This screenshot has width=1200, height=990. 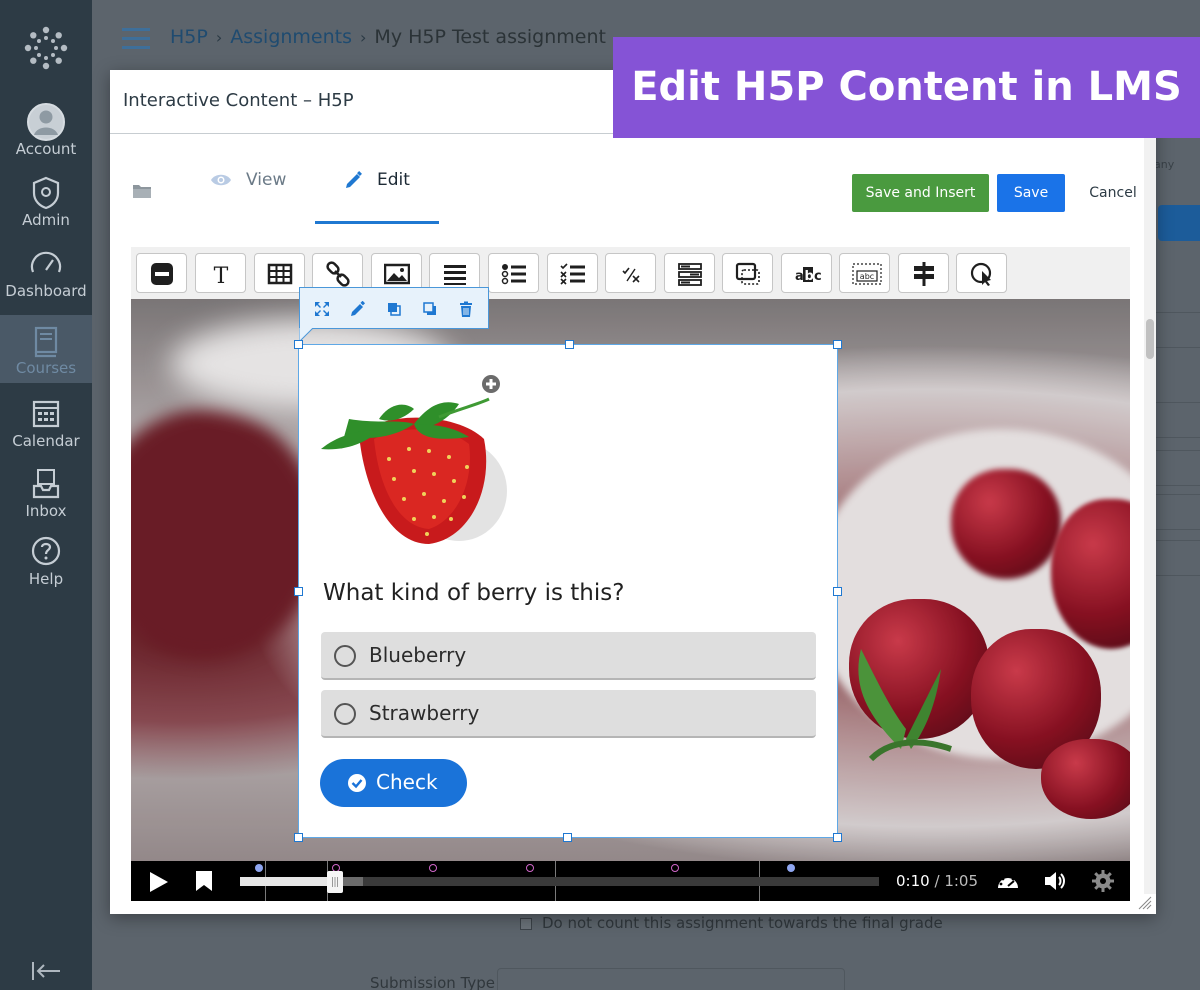 I want to click on collapse-nav-icon, so click(x=46, y=971).